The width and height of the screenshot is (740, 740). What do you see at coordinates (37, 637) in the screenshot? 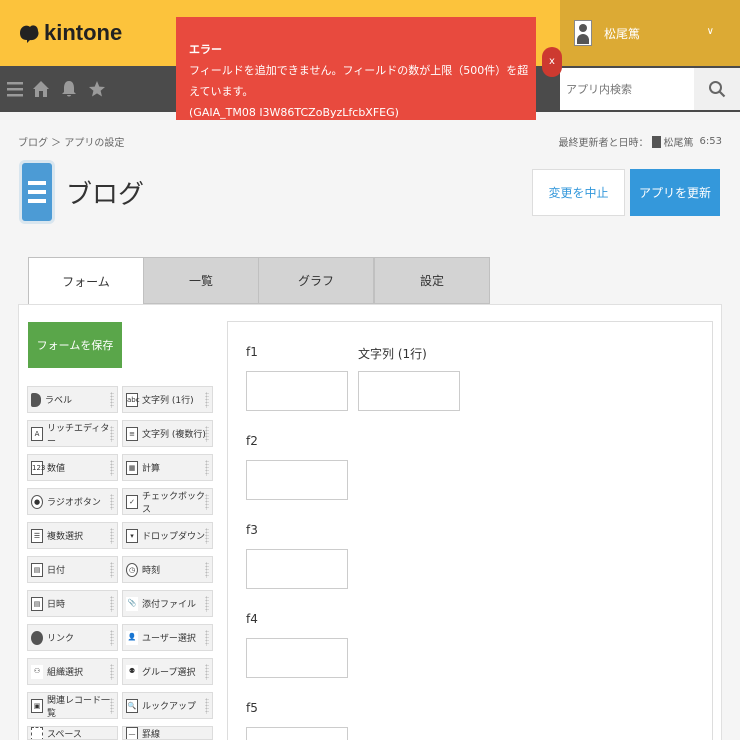
I see `link-icon` at bounding box center [37, 637].